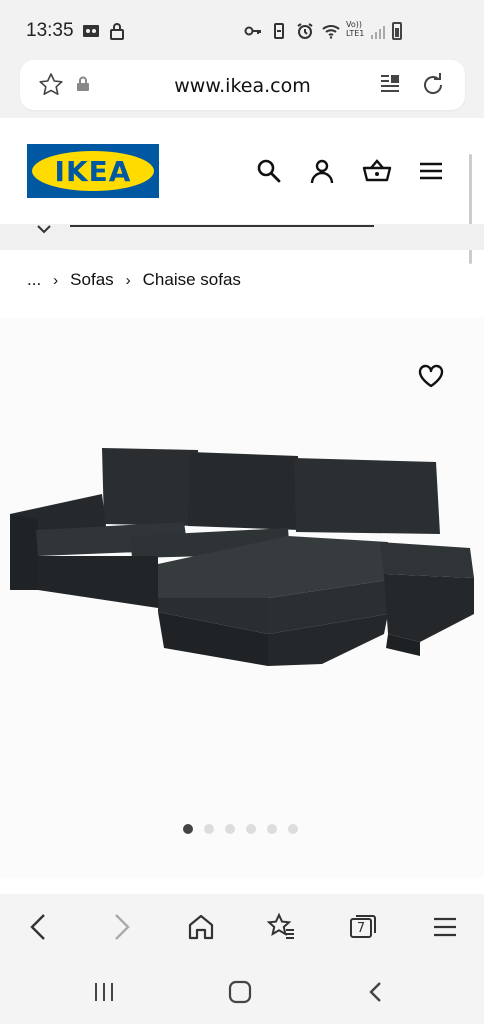 Image resolution: width=484 pixels, height=1024 pixels. What do you see at coordinates (240, 829) in the screenshot?
I see `carousel-pagination` at bounding box center [240, 829].